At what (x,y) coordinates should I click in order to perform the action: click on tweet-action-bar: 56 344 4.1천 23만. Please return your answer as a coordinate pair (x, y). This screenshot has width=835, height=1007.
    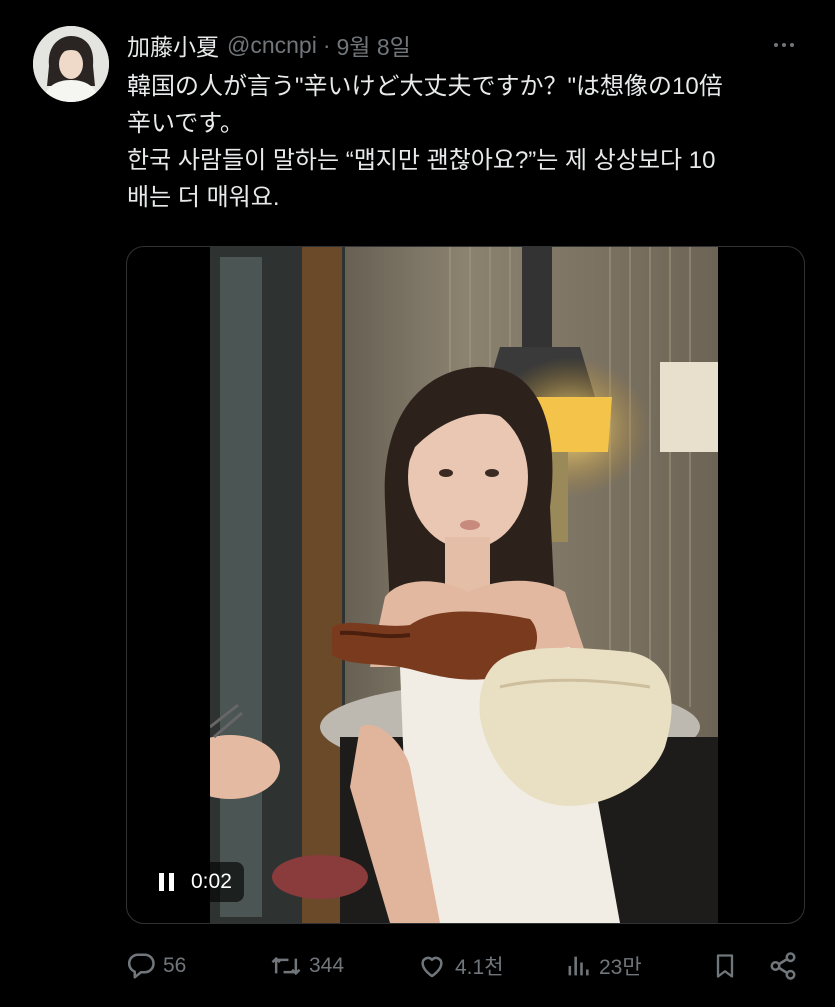
    Looking at the image, I should click on (466, 966).